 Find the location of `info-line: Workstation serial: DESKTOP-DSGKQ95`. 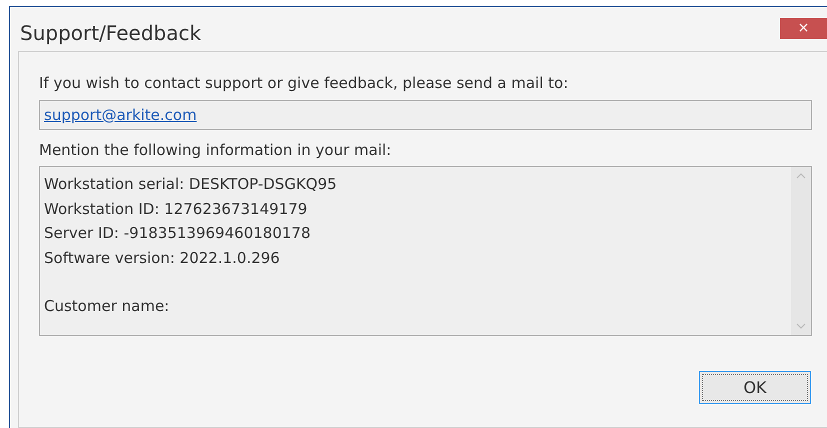

info-line: Workstation serial: DESKTOP-DSGKQ95 is located at coordinates (191, 184).